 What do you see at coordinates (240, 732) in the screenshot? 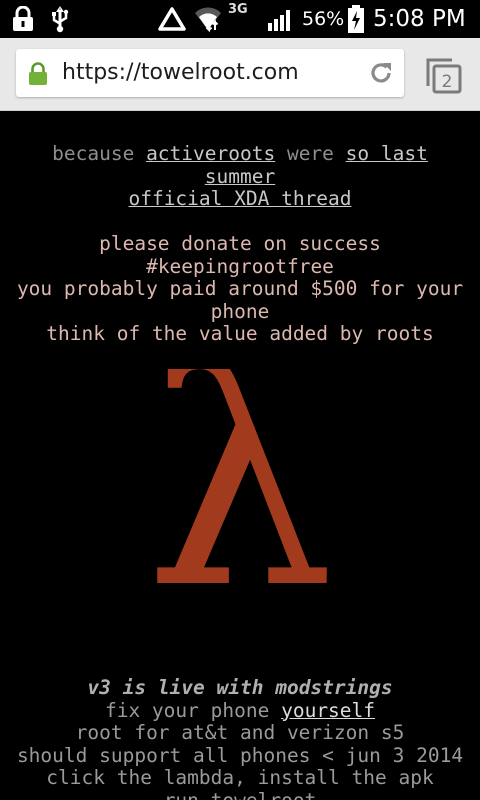
I see `info-line-root: root for at&t and verizon s5` at bounding box center [240, 732].